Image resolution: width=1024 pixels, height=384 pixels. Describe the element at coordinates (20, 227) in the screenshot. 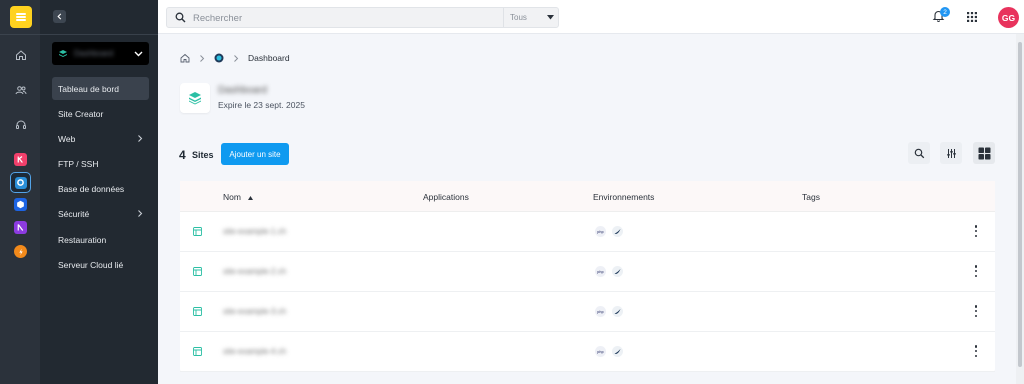

I see `kdrive-app-icon` at that location.